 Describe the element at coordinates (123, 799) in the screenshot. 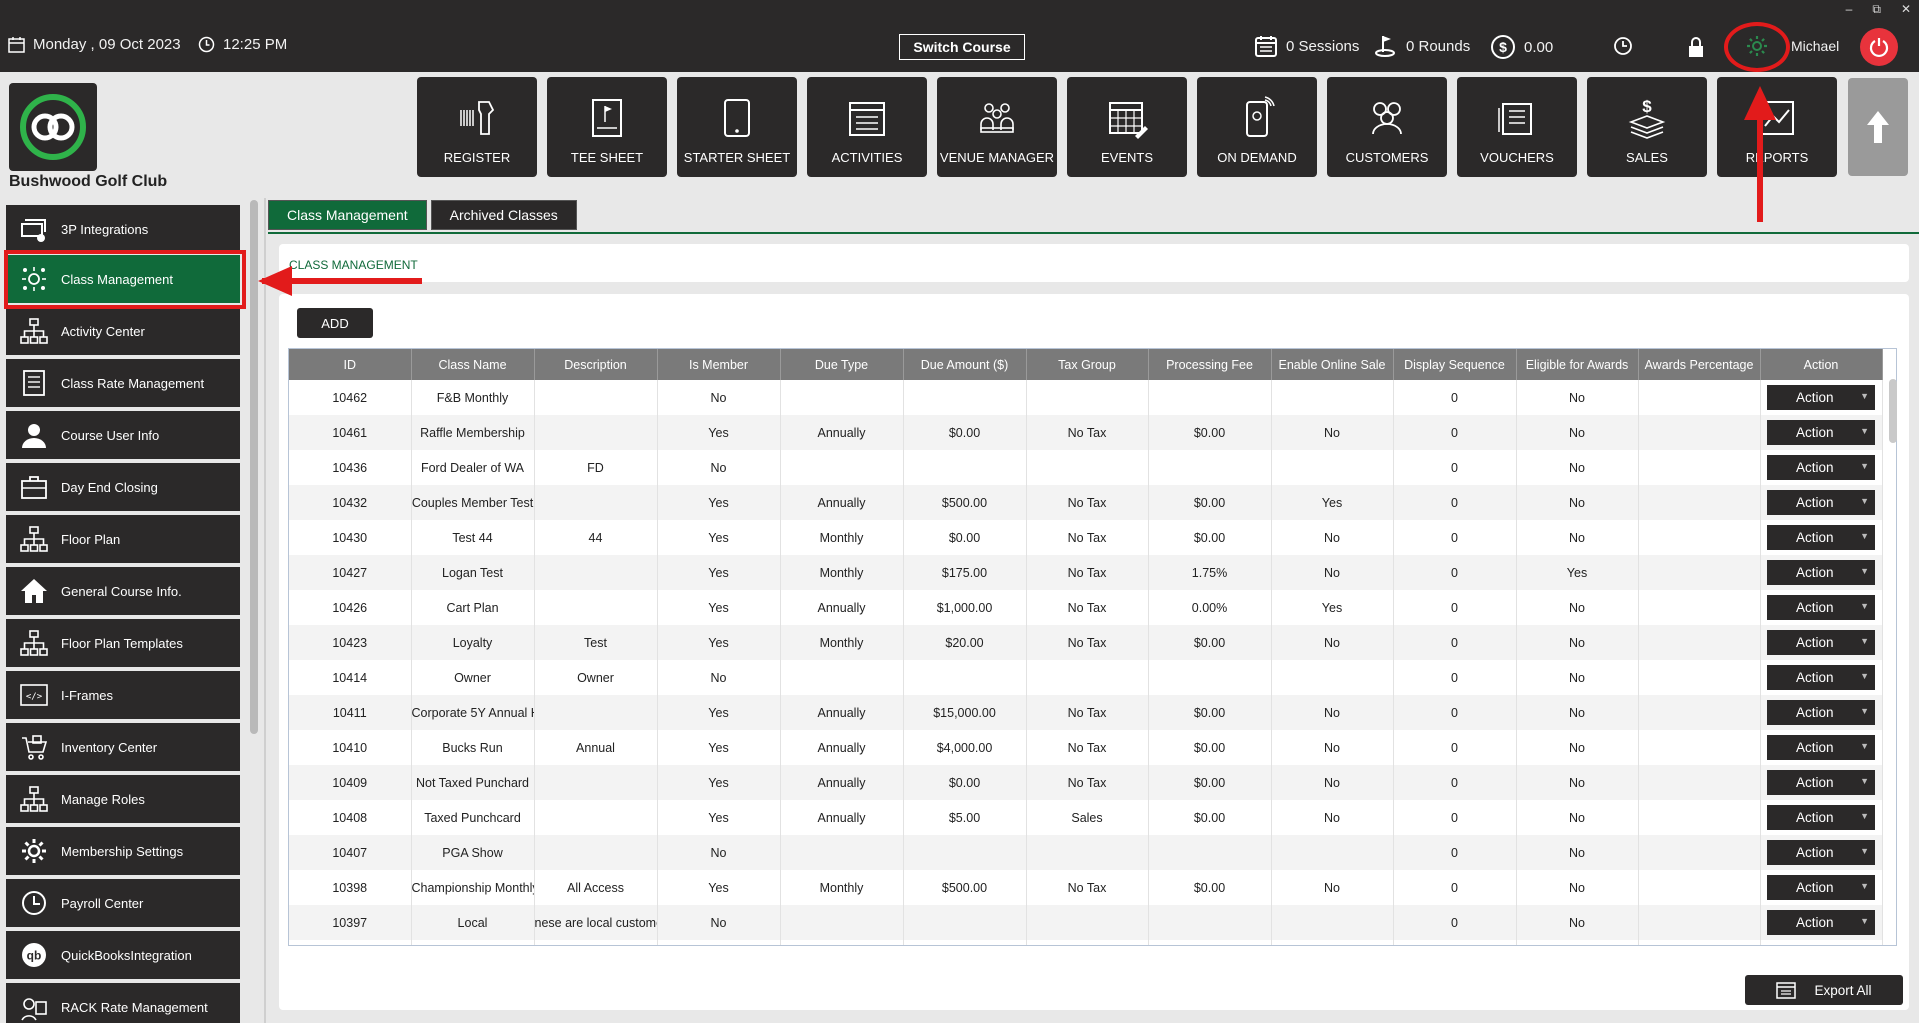

I see `sidebar-item-manage-roles: Manage Roles` at that location.